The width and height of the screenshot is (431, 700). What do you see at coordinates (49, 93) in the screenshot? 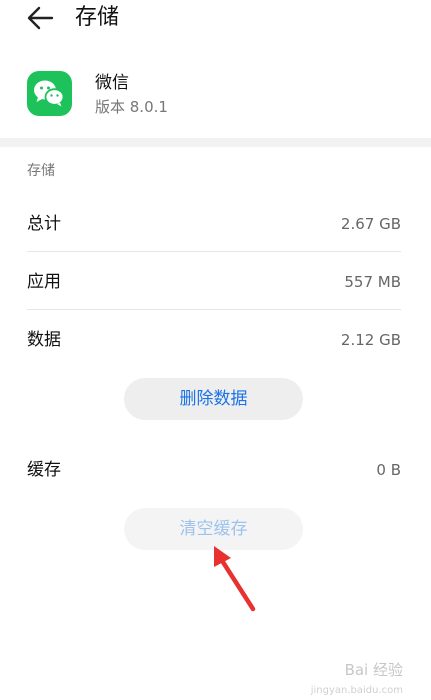
I see `wechat-icon` at bounding box center [49, 93].